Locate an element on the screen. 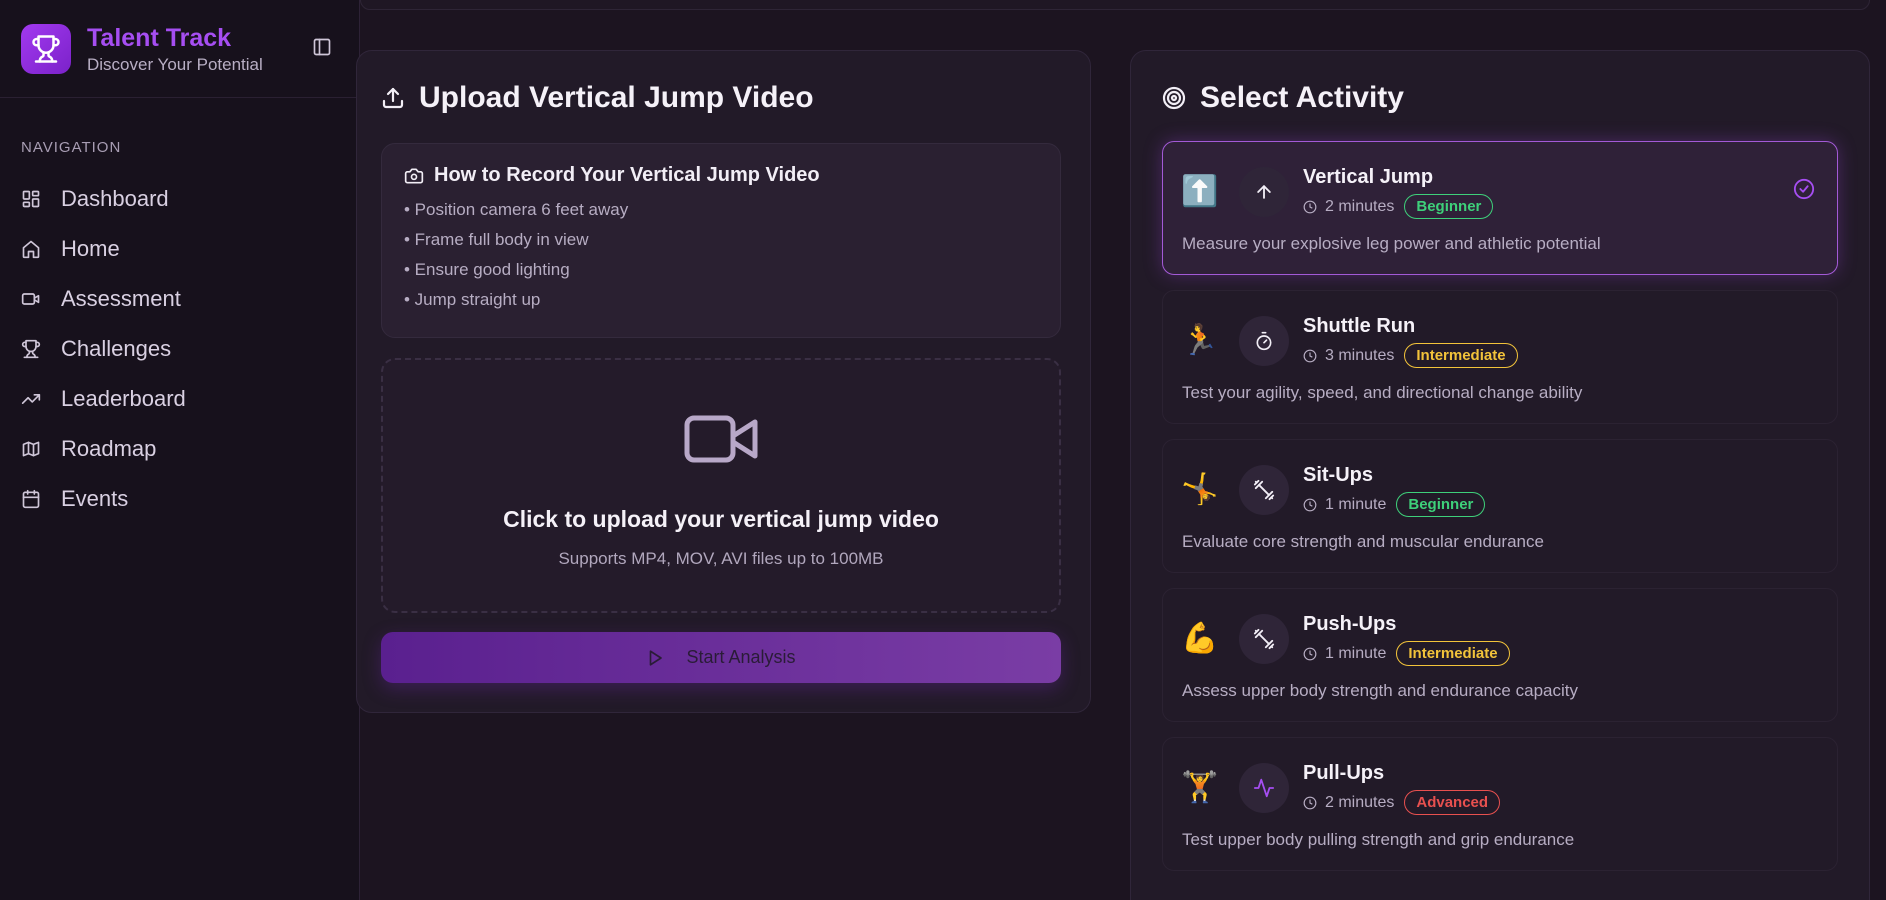 The width and height of the screenshot is (1886, 900). activity-emoji: 💪 is located at coordinates (1200, 638).